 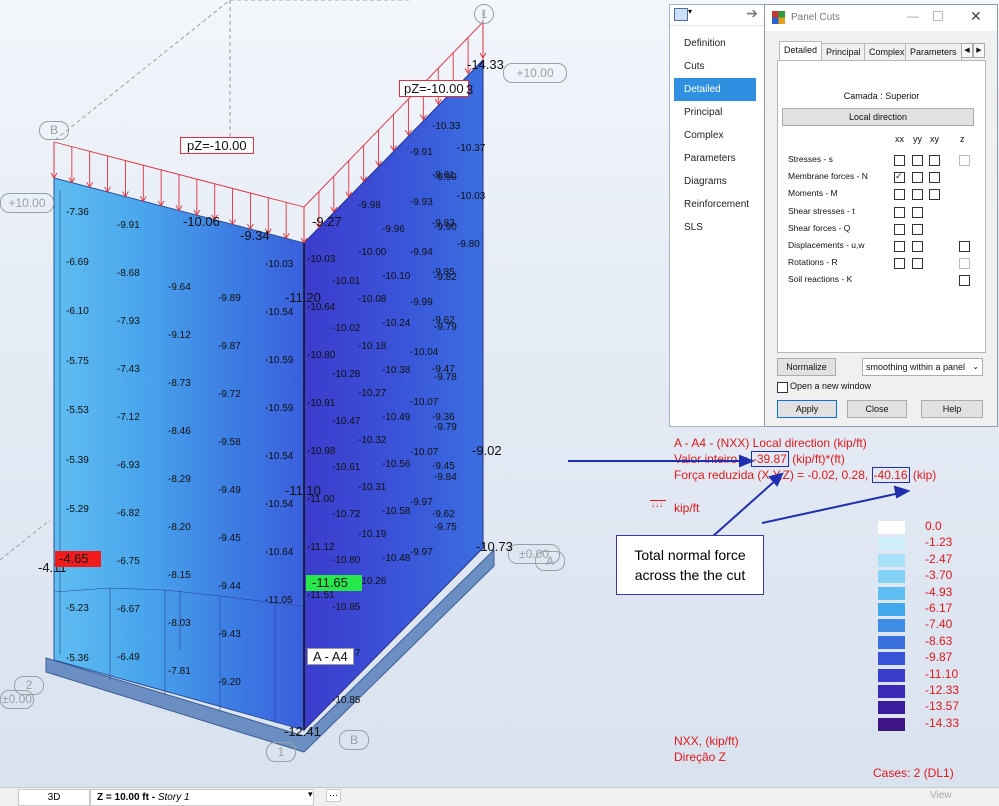 I want to click on status-bar: 3D Z = 10.00 ft - Story 1 ▾ ⋯ View, so click(x=499, y=796).